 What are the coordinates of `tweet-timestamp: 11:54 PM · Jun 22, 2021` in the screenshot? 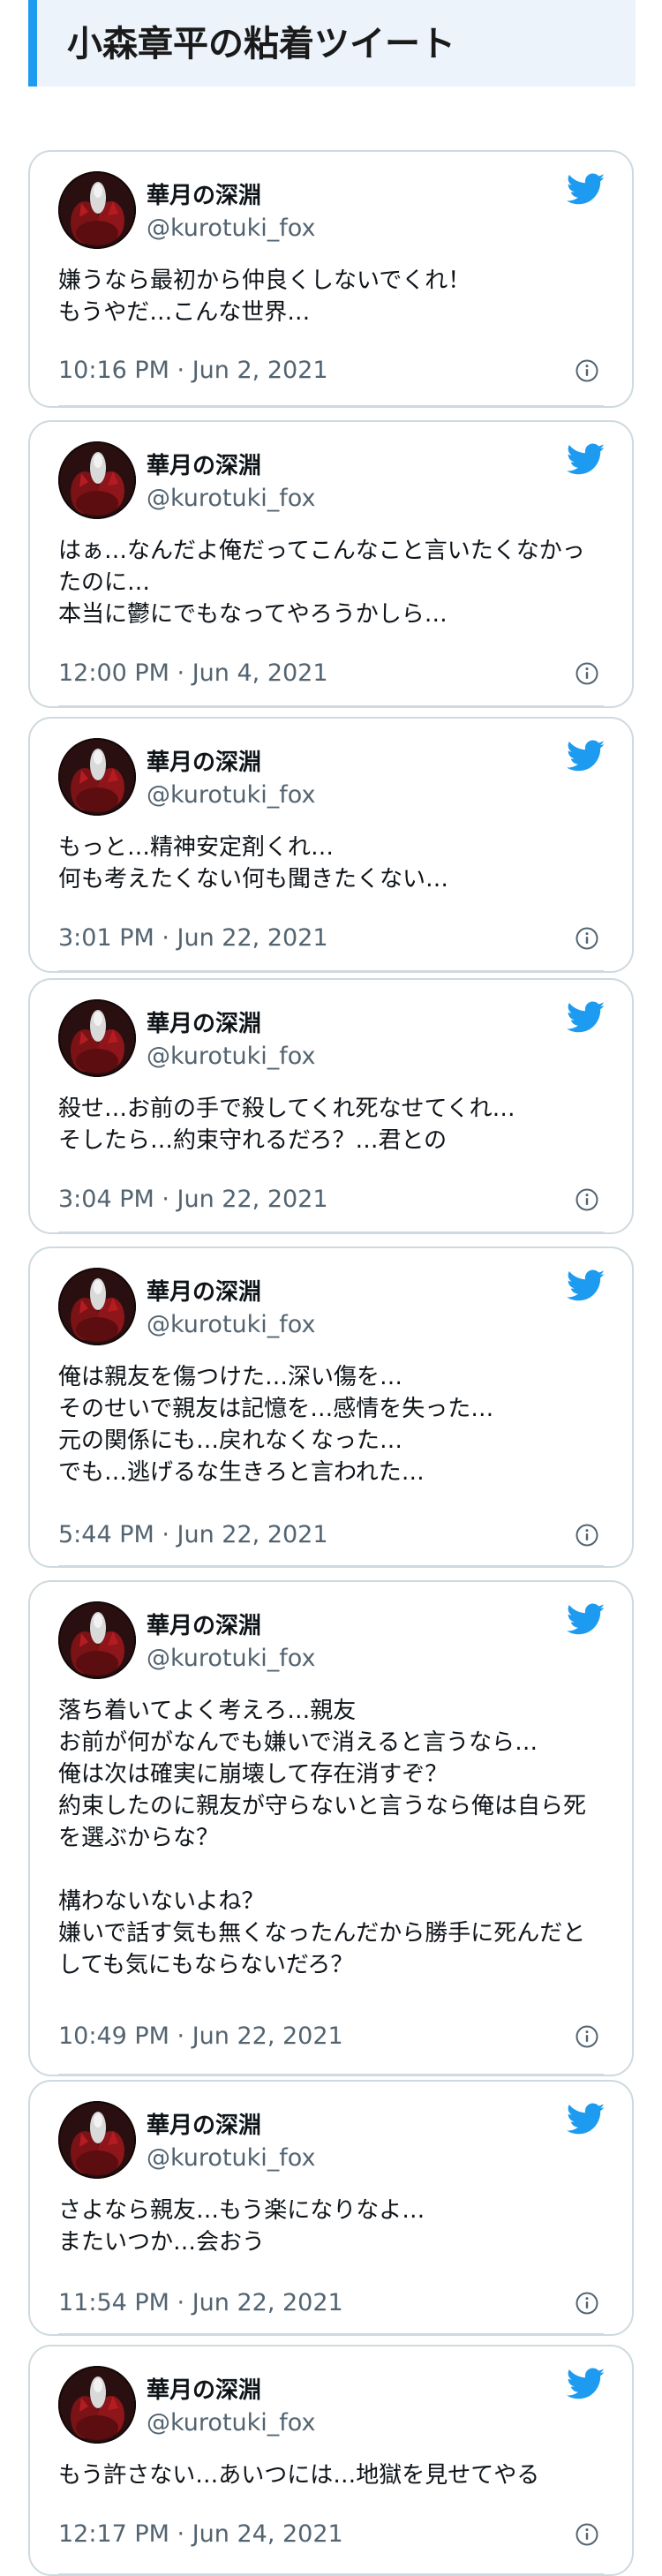 It's located at (200, 2303).